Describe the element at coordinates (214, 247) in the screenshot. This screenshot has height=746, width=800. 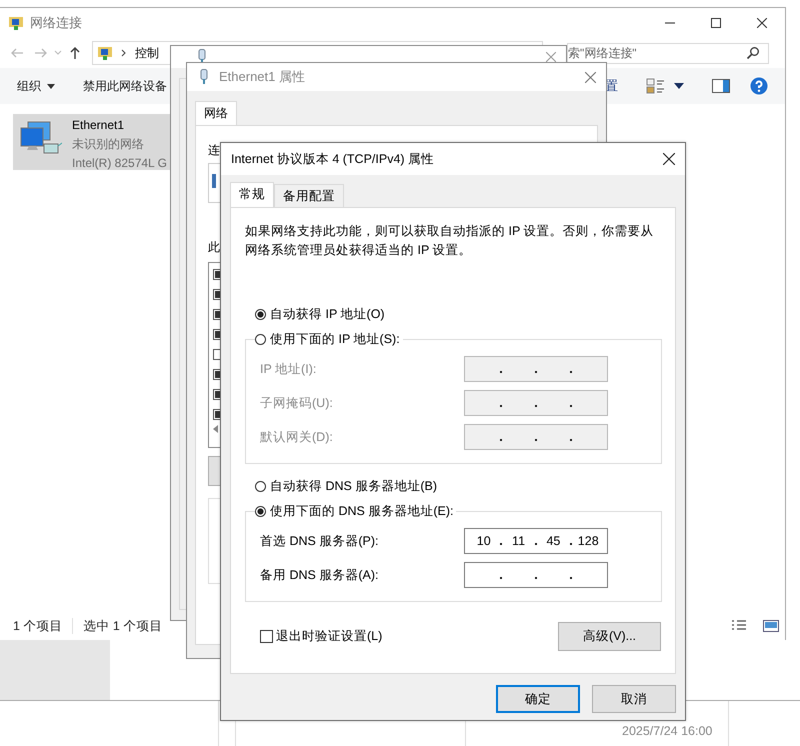
I see `field-label: 此` at that location.